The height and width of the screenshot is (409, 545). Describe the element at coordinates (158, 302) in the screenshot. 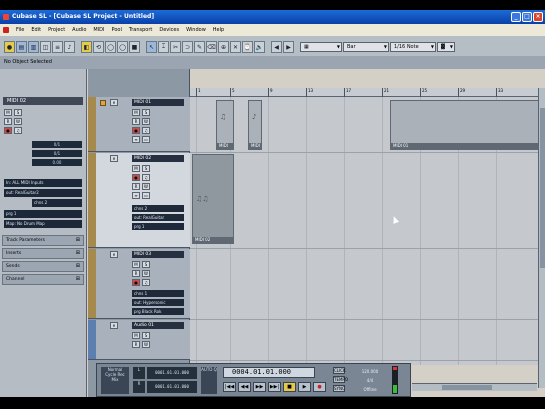

I see `track-output-field: out: Hypersonic` at that location.